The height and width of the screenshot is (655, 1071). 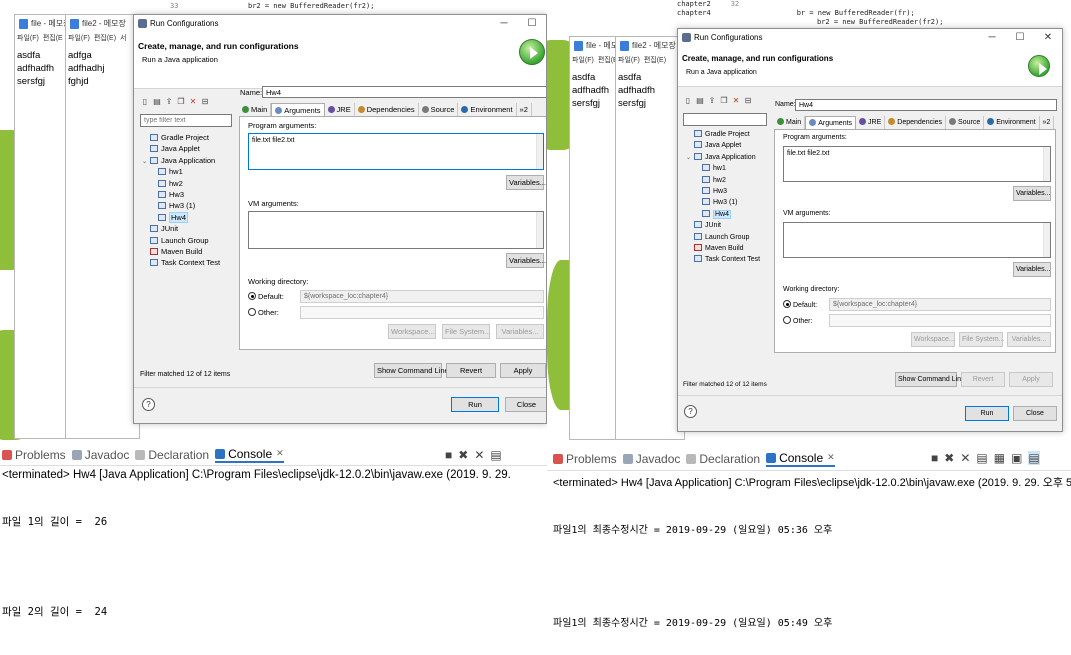 What do you see at coordinates (404, 92) in the screenshot?
I see `name-input` at bounding box center [404, 92].